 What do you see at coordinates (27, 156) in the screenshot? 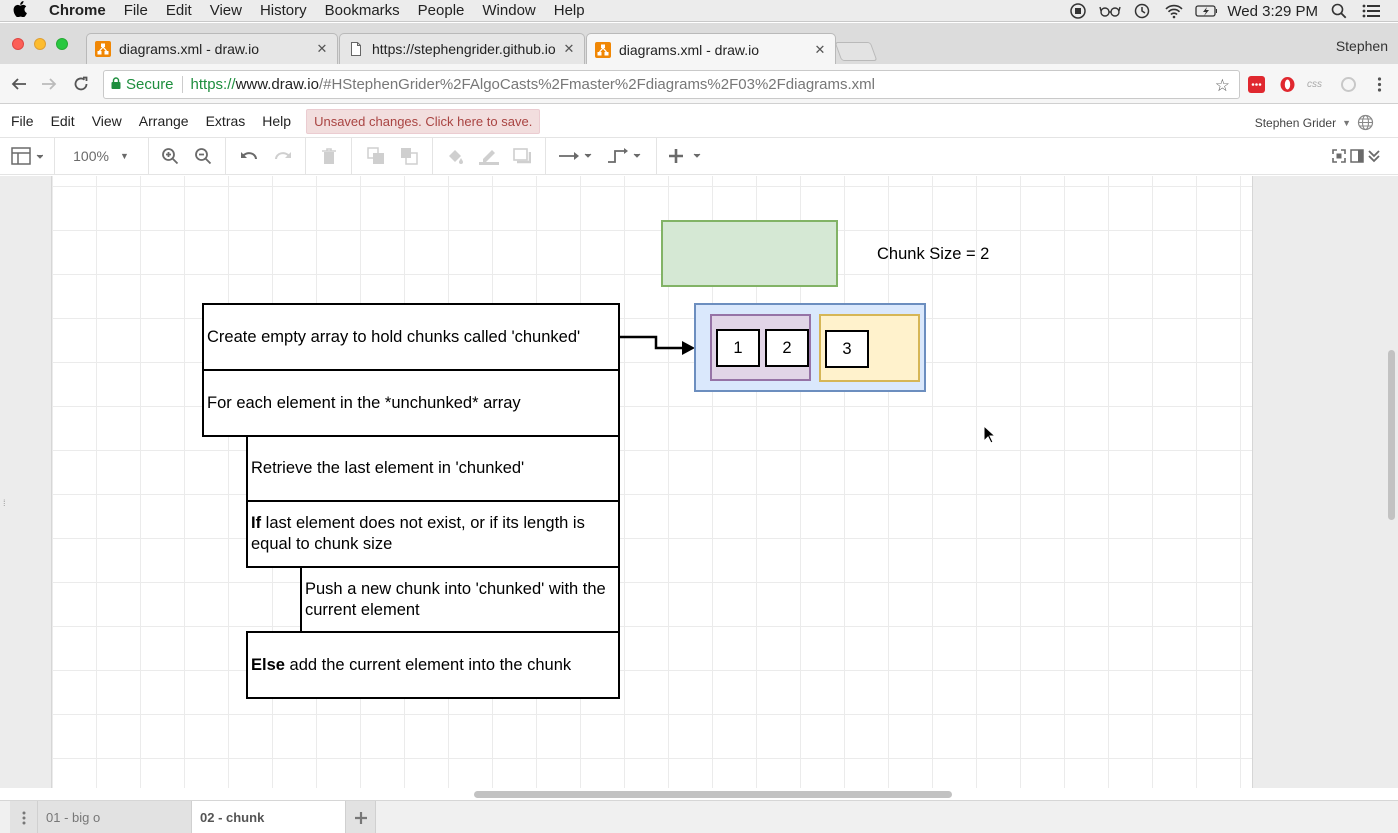
I see `format-panel-toggle` at bounding box center [27, 156].